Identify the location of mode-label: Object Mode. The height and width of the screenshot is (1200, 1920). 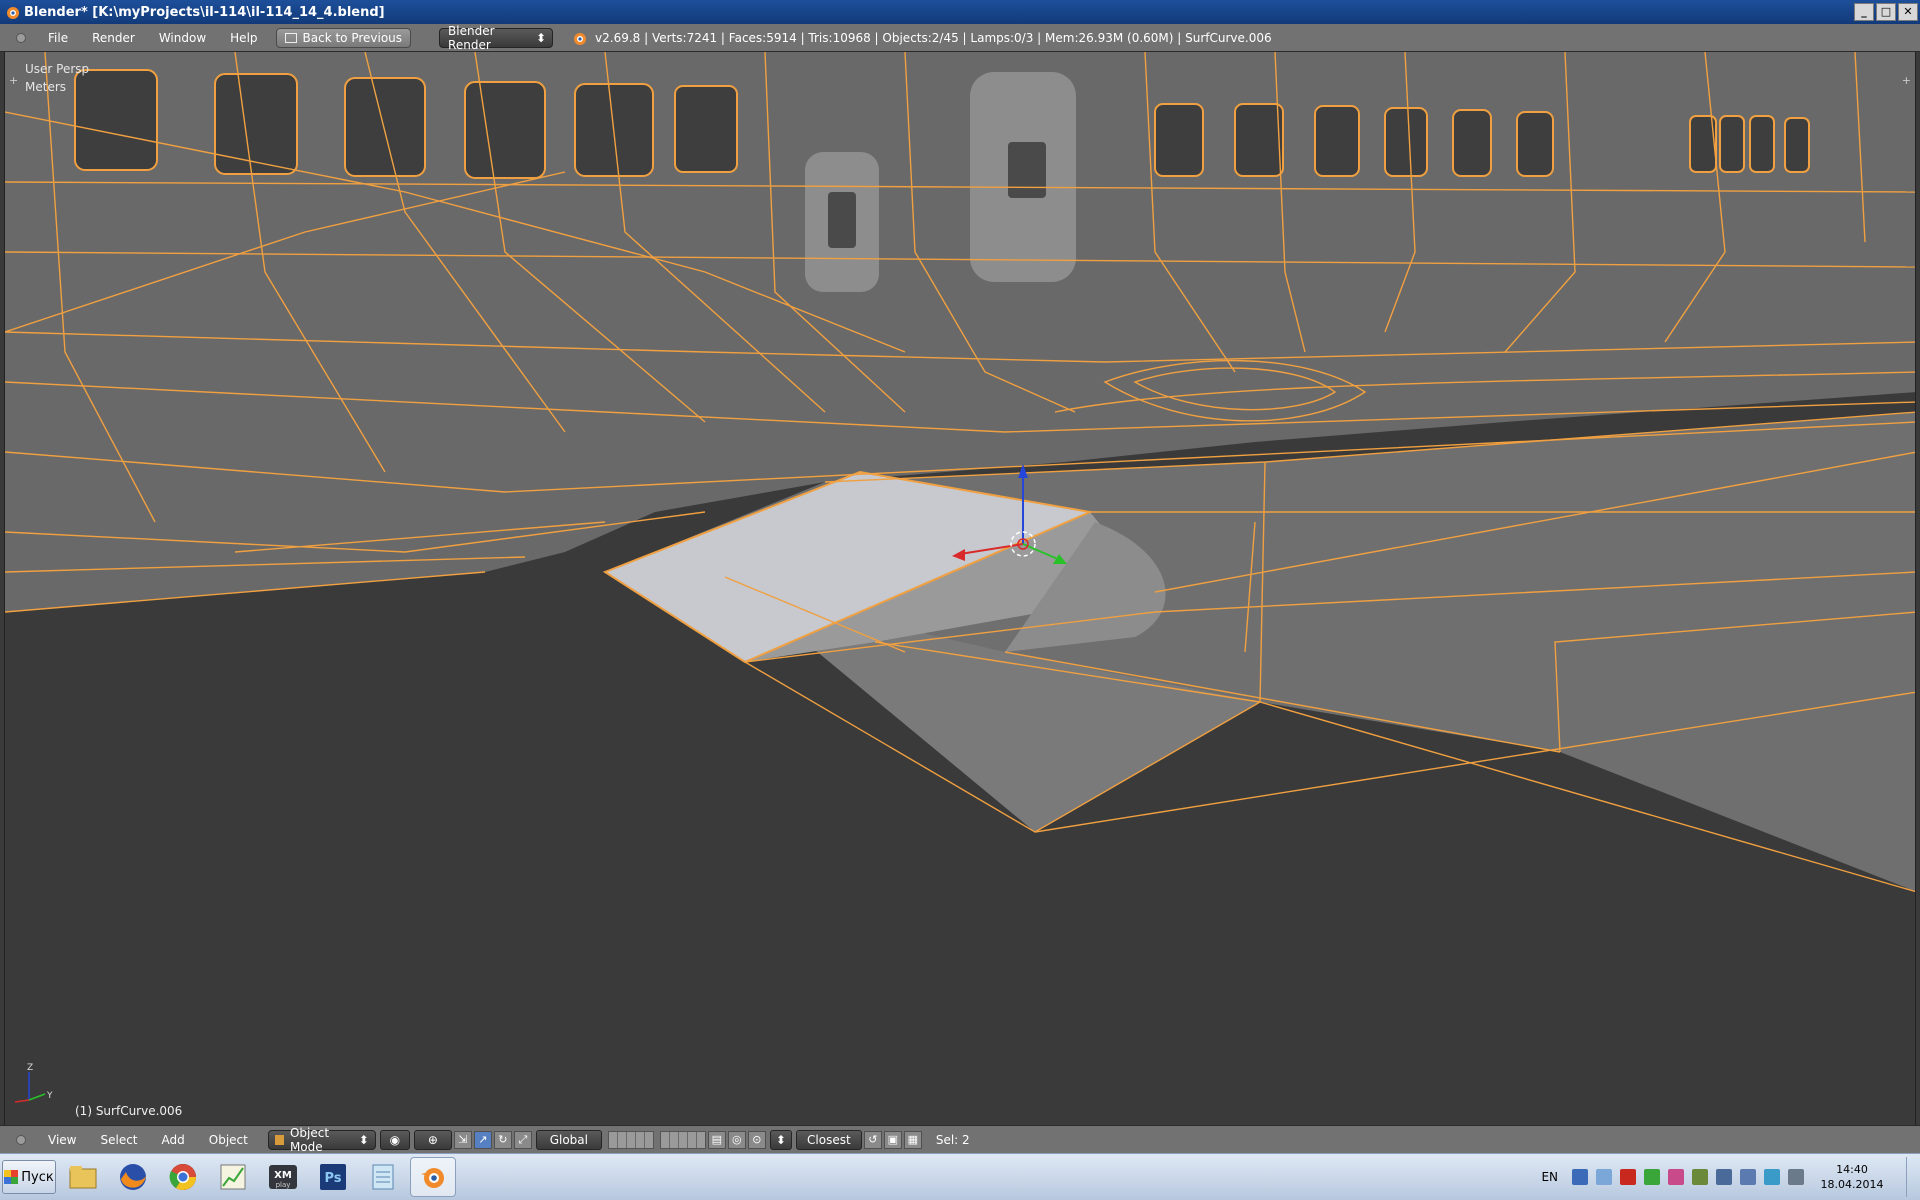
(309, 1139).